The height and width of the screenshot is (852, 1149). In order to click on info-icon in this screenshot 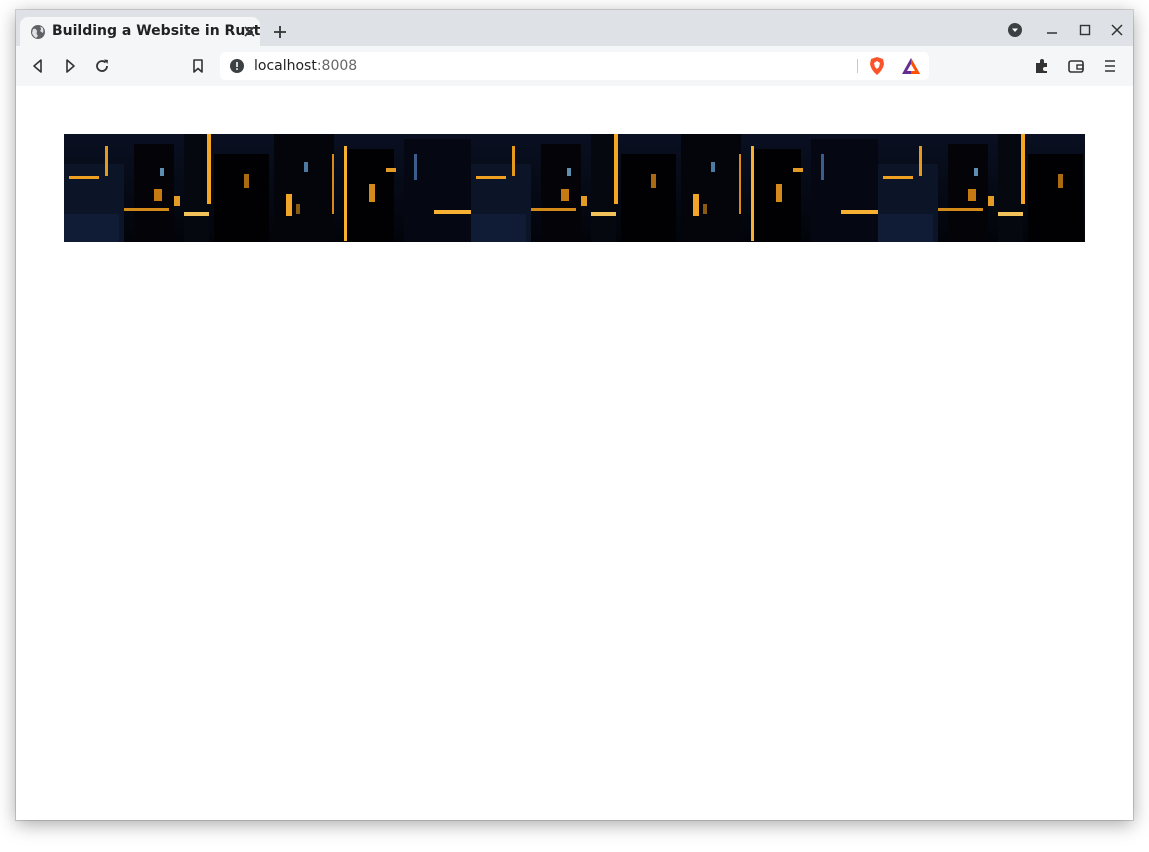, I will do `click(237, 66)`.